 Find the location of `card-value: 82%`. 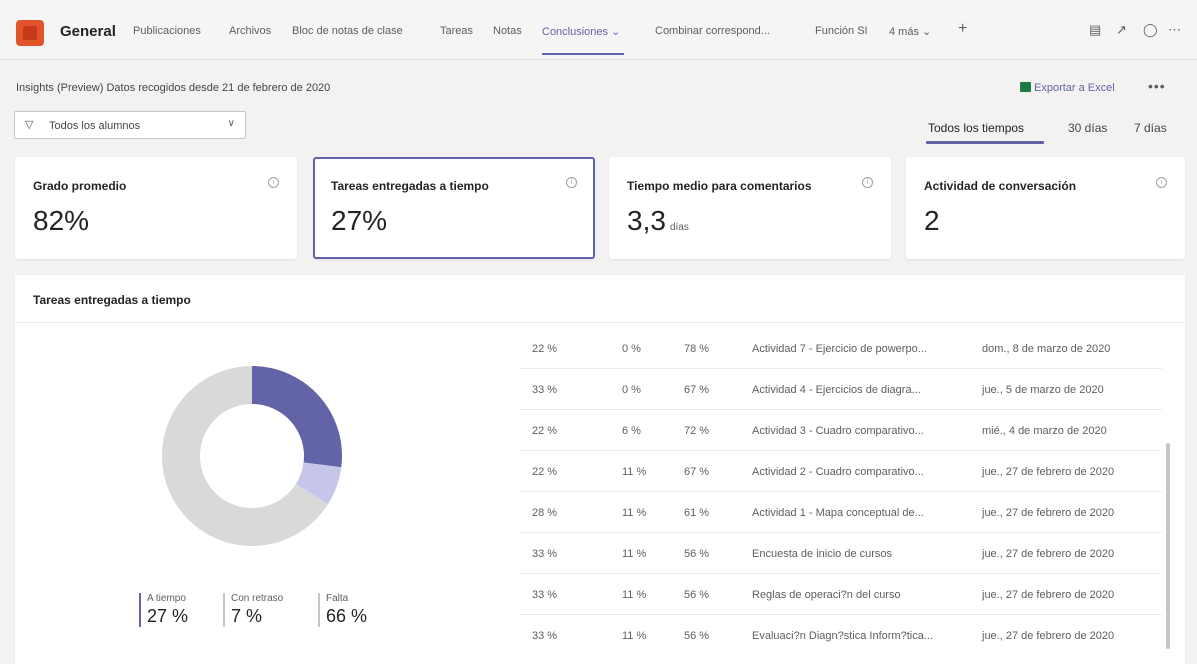

card-value: 82% is located at coordinates (61, 220).